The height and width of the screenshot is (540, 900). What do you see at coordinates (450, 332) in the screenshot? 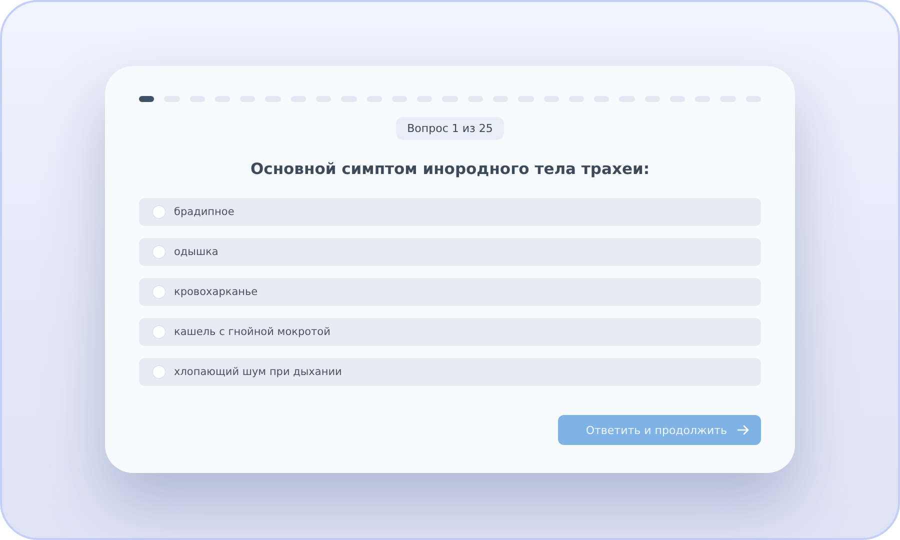
I see `answer-option: кашель с гнойной мокротой` at bounding box center [450, 332].